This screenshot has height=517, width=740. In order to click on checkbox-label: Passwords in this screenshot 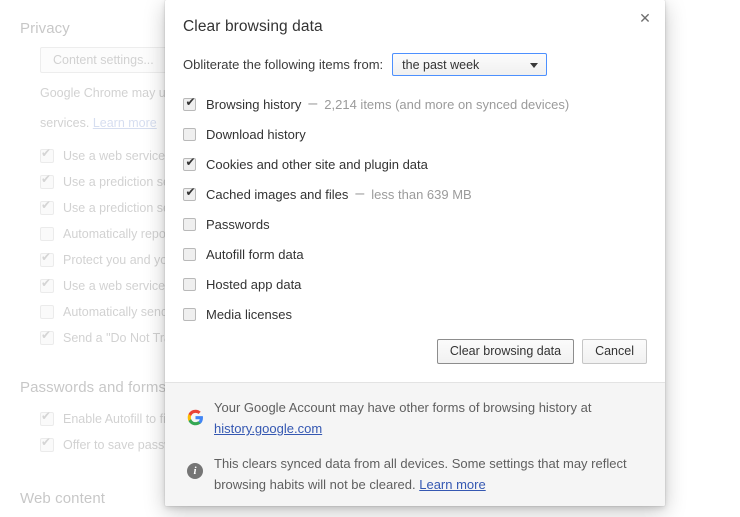, I will do `click(238, 224)`.